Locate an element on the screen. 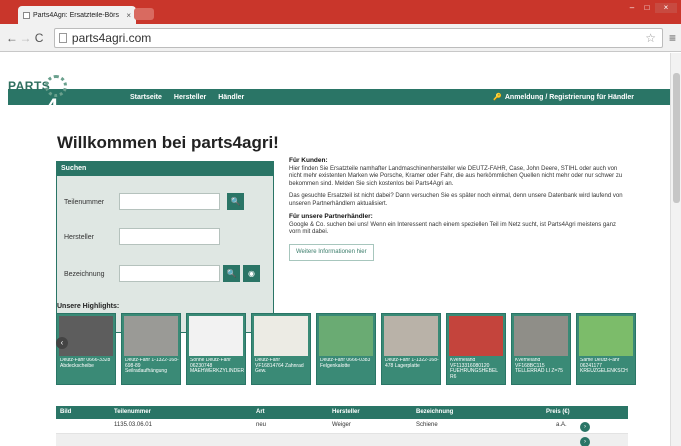 This screenshot has width=681, height=446. table-row: › is located at coordinates (342, 440).